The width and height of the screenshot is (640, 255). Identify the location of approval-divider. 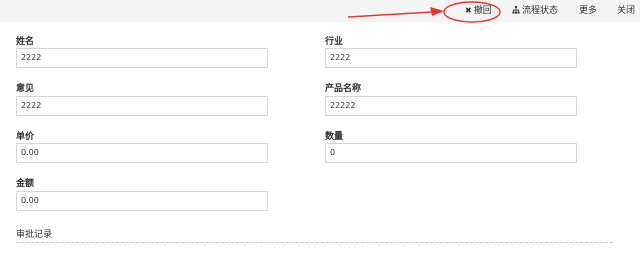
(314, 242).